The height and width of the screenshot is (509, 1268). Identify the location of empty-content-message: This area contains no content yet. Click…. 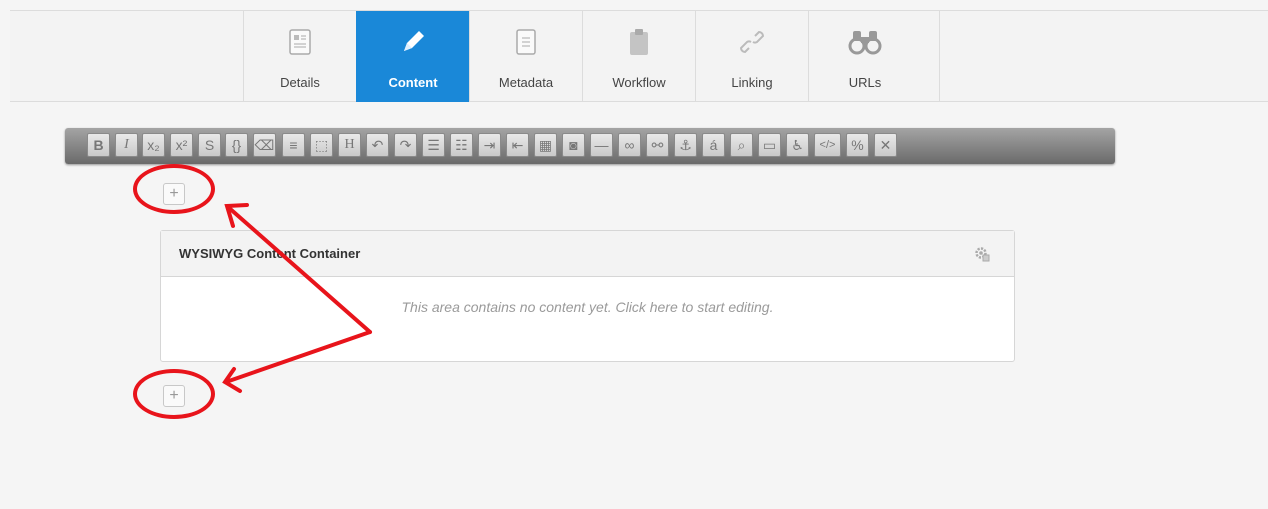
(587, 307).